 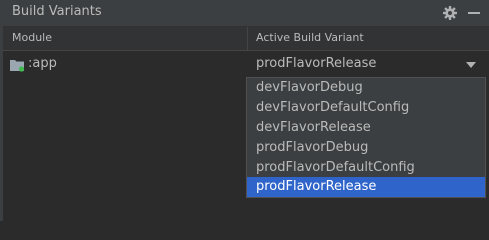 I want to click on dropdown-option-prodFlavorRelease: prodFlavorRelease, so click(x=366, y=187).